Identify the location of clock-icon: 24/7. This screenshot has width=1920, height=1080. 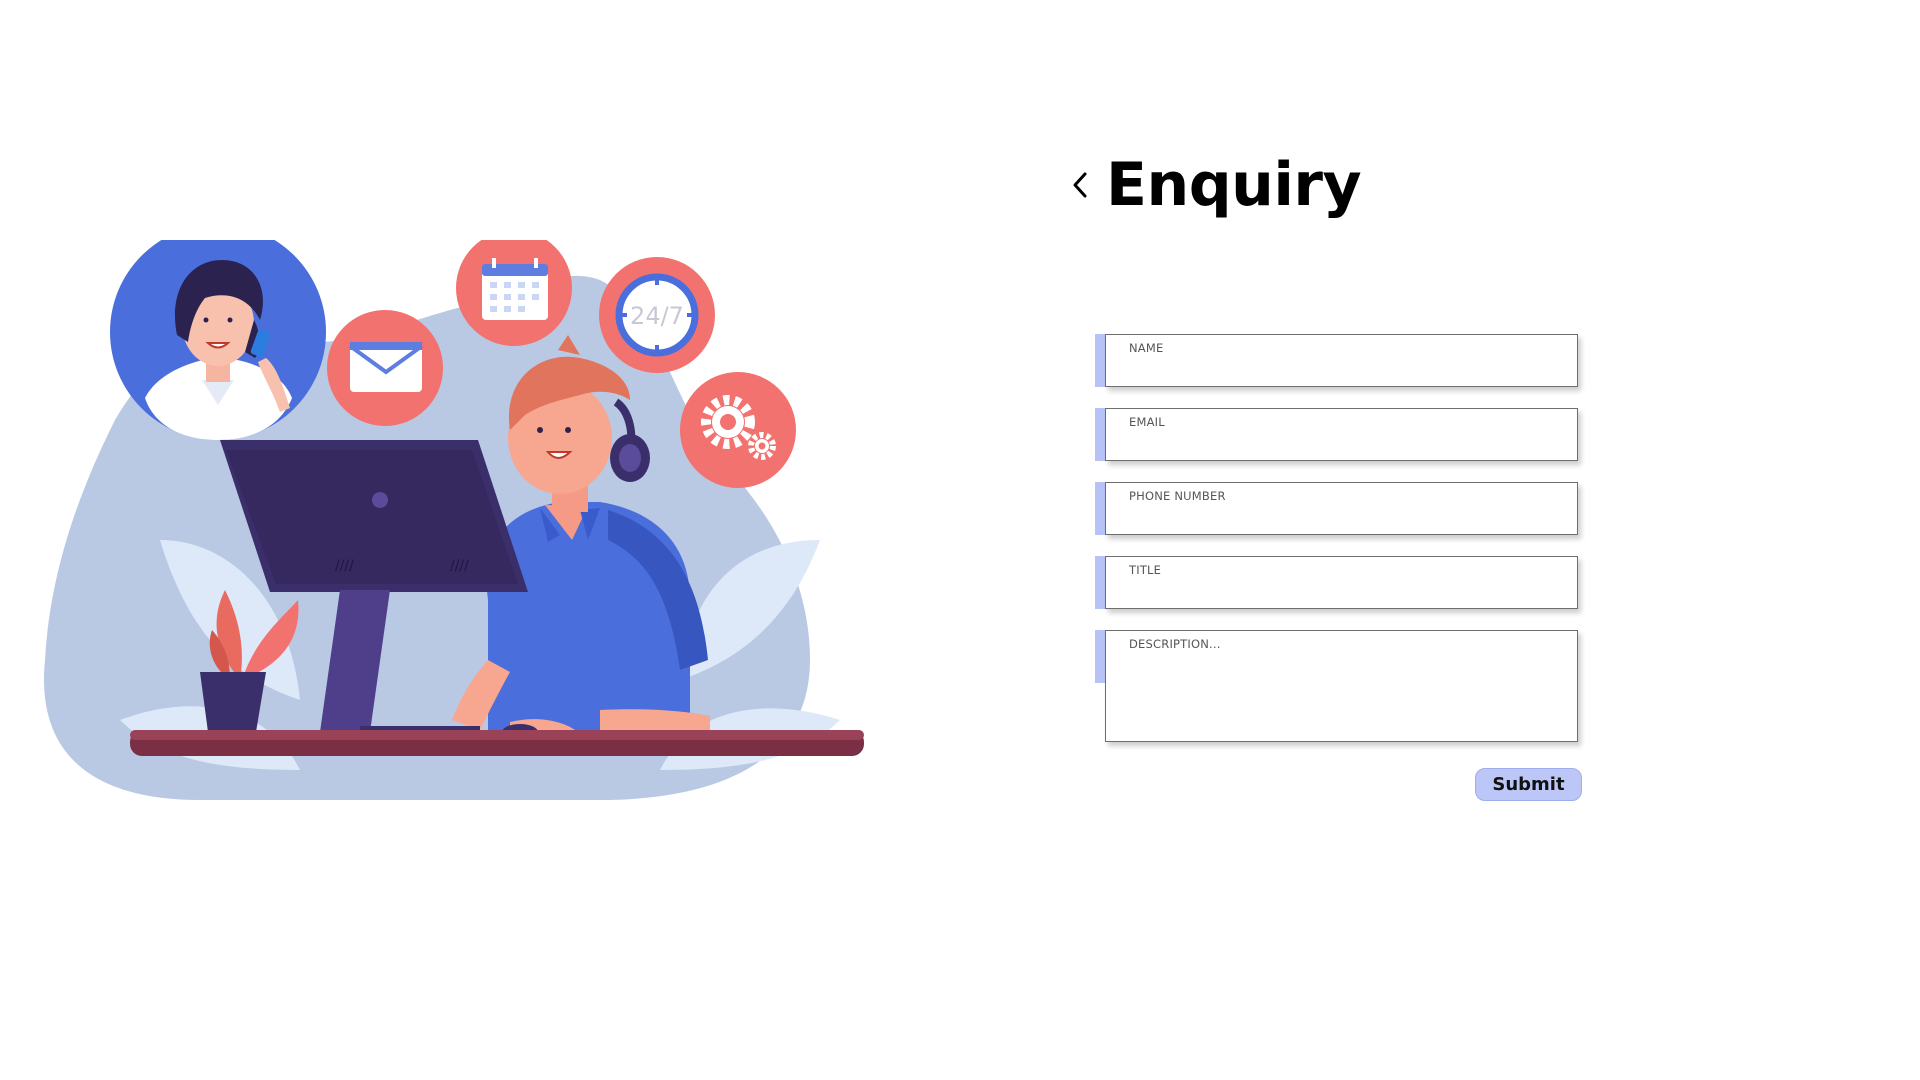
(657, 315).